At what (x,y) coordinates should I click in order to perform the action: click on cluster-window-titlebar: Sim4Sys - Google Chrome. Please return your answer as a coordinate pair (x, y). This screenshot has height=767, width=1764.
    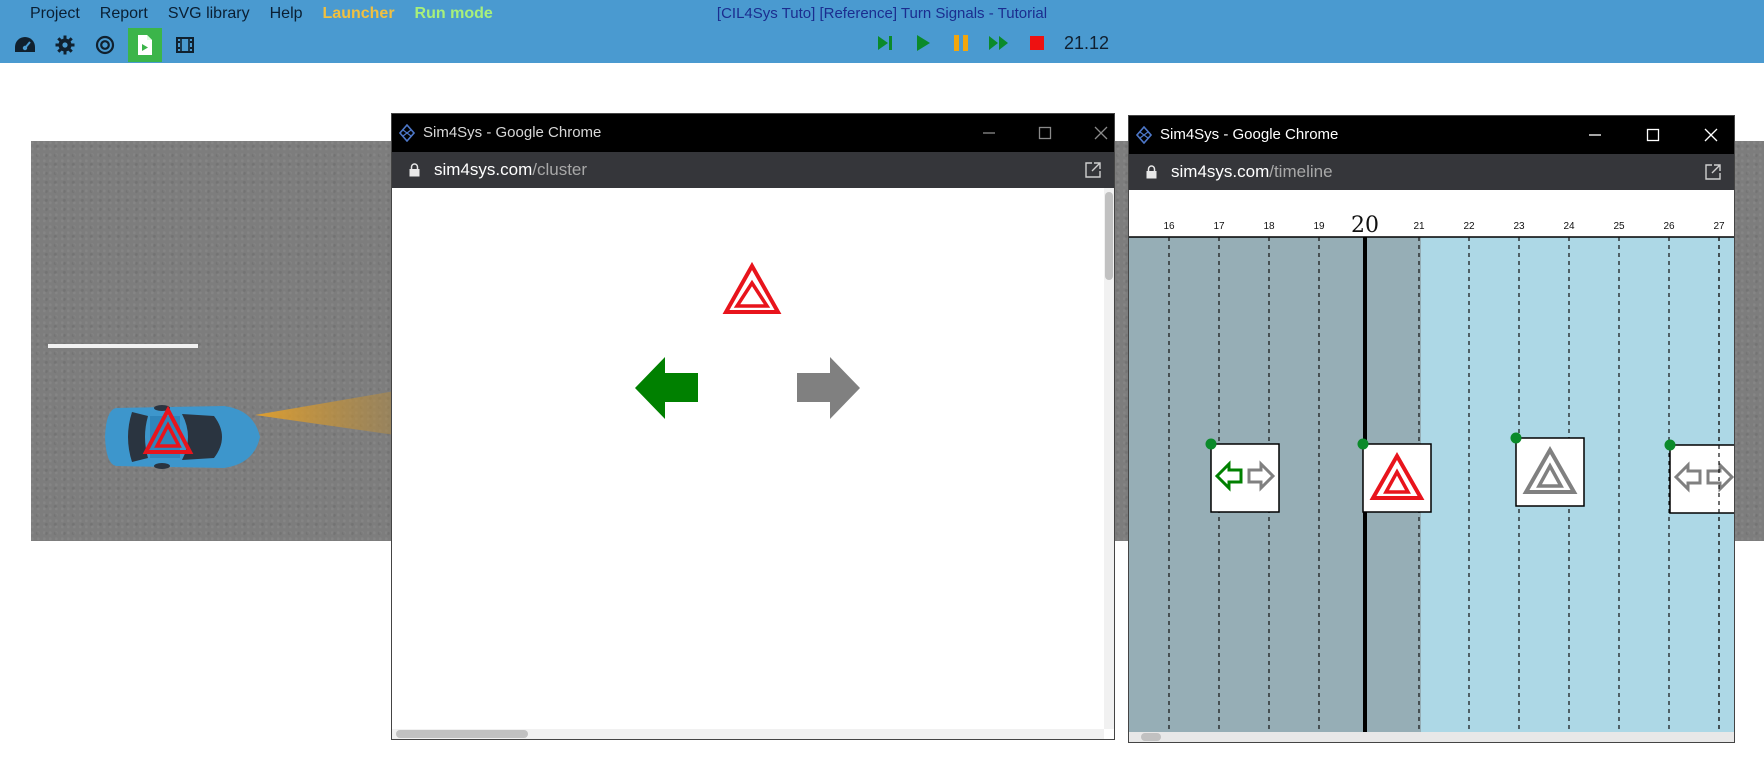
    Looking at the image, I should click on (753, 133).